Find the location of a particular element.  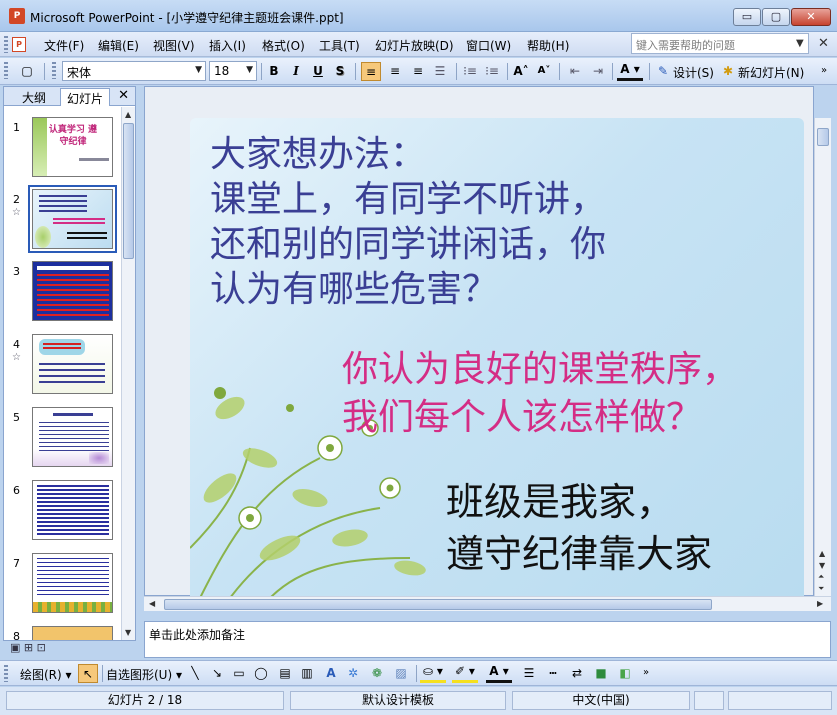

align-right-icon: ≡ is located at coordinates (418, 71).